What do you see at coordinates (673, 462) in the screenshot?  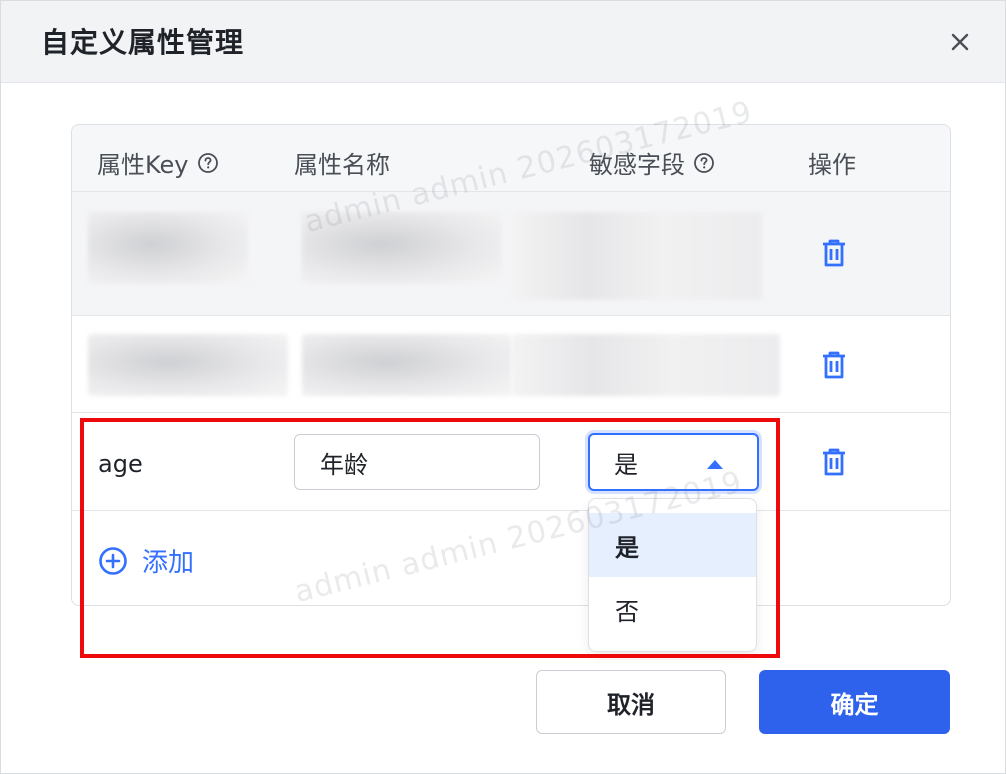 I see `sensitive-field-select: 是` at bounding box center [673, 462].